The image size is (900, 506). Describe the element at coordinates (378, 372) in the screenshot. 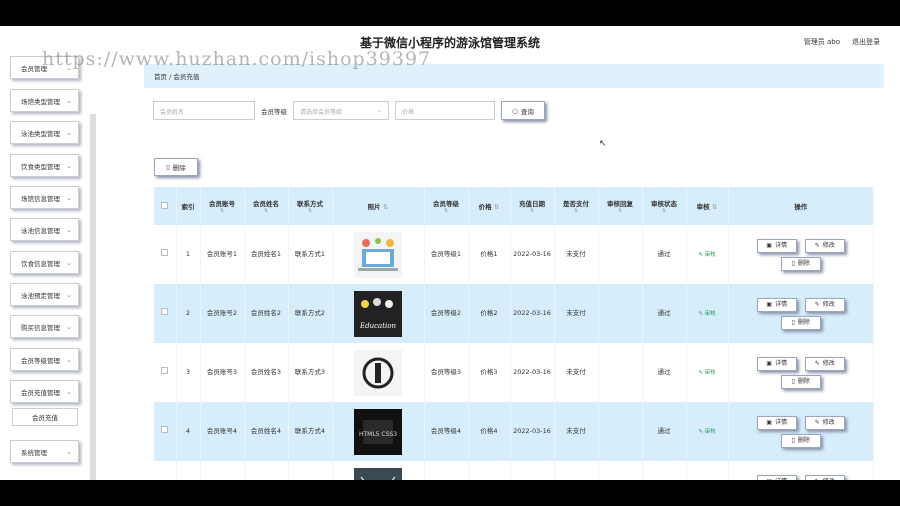

I see `photo-thumbnail` at that location.